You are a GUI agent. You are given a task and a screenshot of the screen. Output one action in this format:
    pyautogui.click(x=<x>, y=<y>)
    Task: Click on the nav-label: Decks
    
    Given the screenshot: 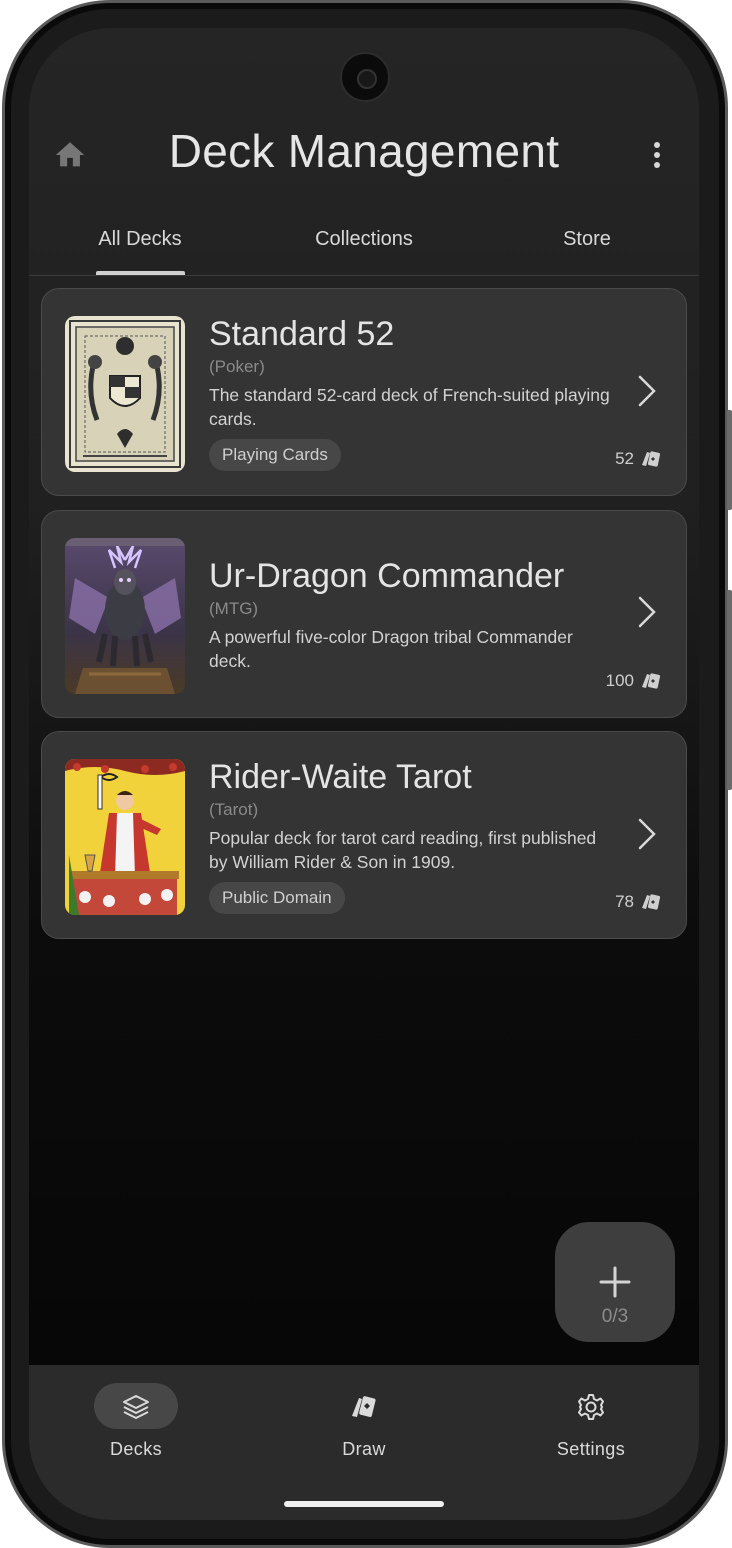 What is the action you would take?
    pyautogui.click(x=135, y=1449)
    